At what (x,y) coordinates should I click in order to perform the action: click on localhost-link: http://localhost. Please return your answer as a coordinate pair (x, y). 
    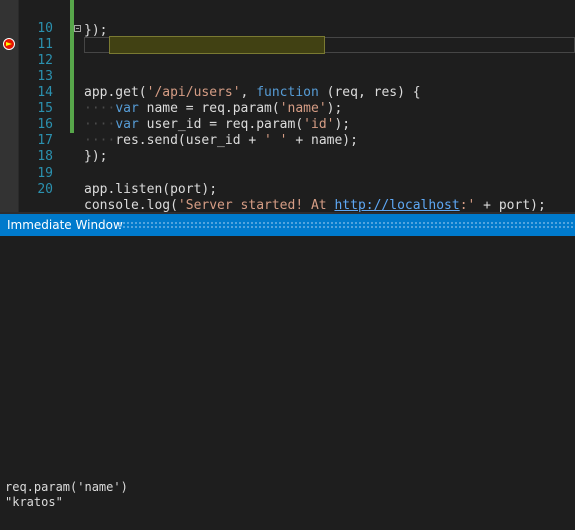
    Looking at the image, I should click on (396, 205).